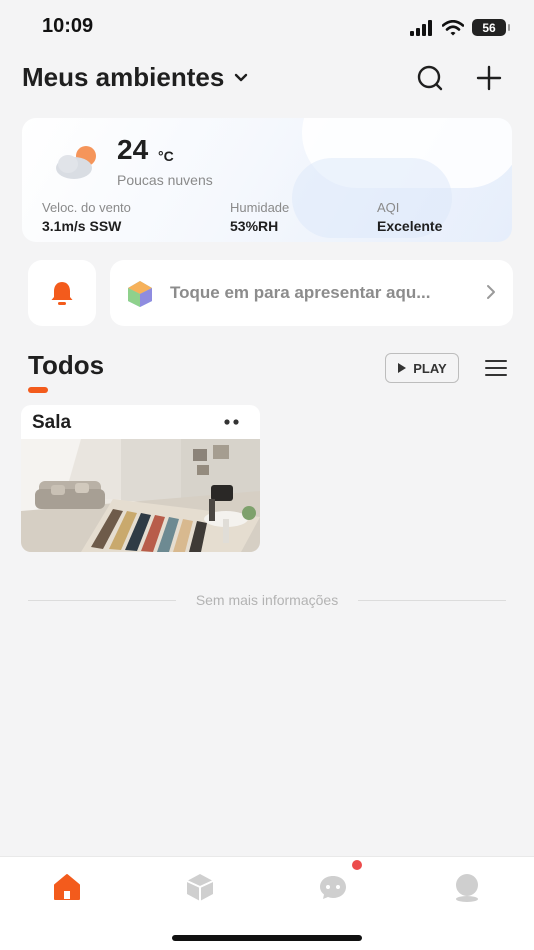 Image resolution: width=534 pixels, height=950 pixels. Describe the element at coordinates (491, 27) in the screenshot. I see `battery-indicator: 56` at that location.